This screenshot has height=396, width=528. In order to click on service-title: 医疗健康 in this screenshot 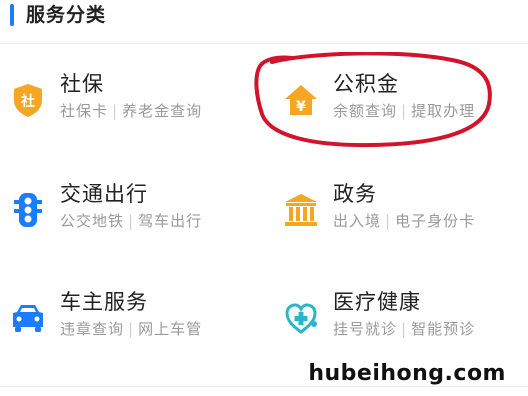, I will do `click(377, 302)`.